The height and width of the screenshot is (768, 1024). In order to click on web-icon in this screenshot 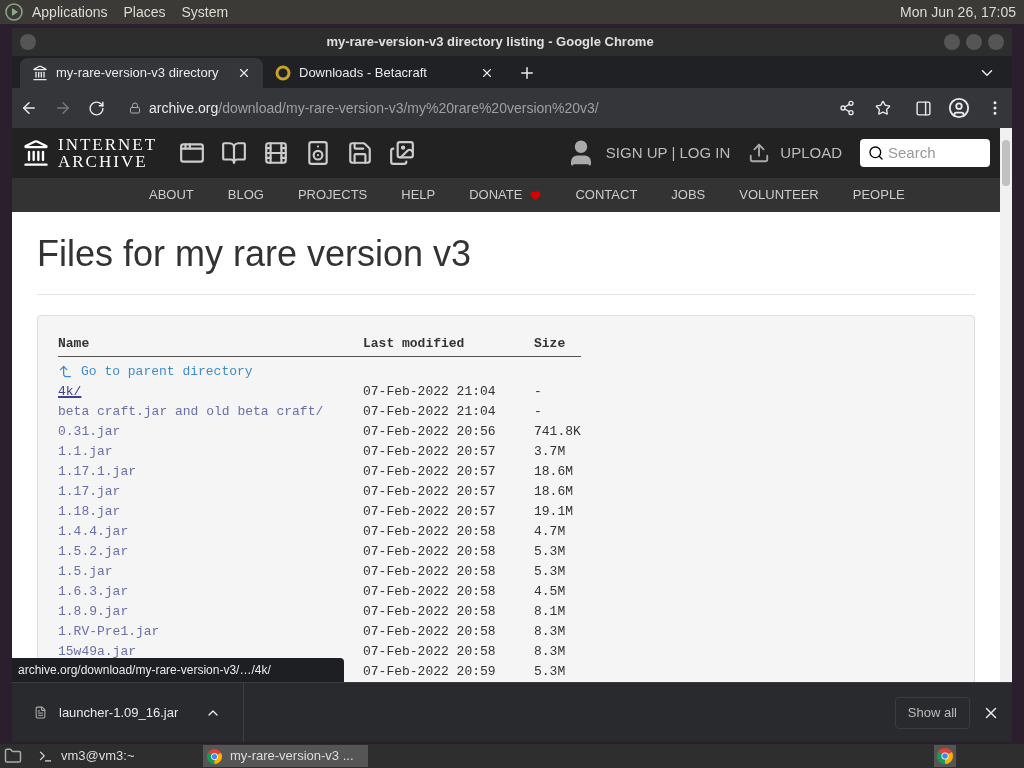, I will do `click(192, 153)`.